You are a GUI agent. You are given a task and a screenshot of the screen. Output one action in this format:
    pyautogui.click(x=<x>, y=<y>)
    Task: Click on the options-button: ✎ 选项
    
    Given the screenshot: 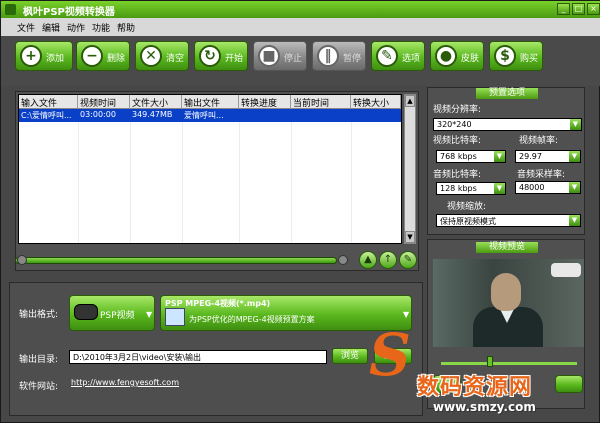 What is the action you would take?
    pyautogui.click(x=398, y=56)
    